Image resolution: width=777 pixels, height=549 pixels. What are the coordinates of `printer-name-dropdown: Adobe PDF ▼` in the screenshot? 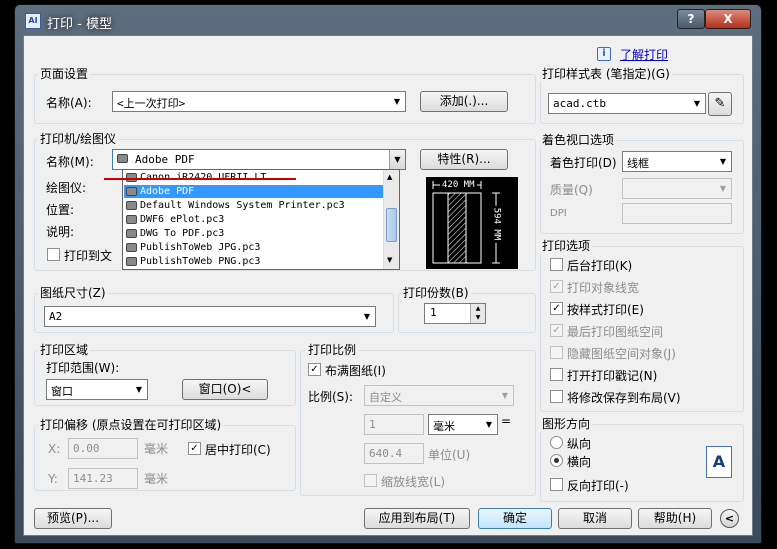 It's located at (259, 159).